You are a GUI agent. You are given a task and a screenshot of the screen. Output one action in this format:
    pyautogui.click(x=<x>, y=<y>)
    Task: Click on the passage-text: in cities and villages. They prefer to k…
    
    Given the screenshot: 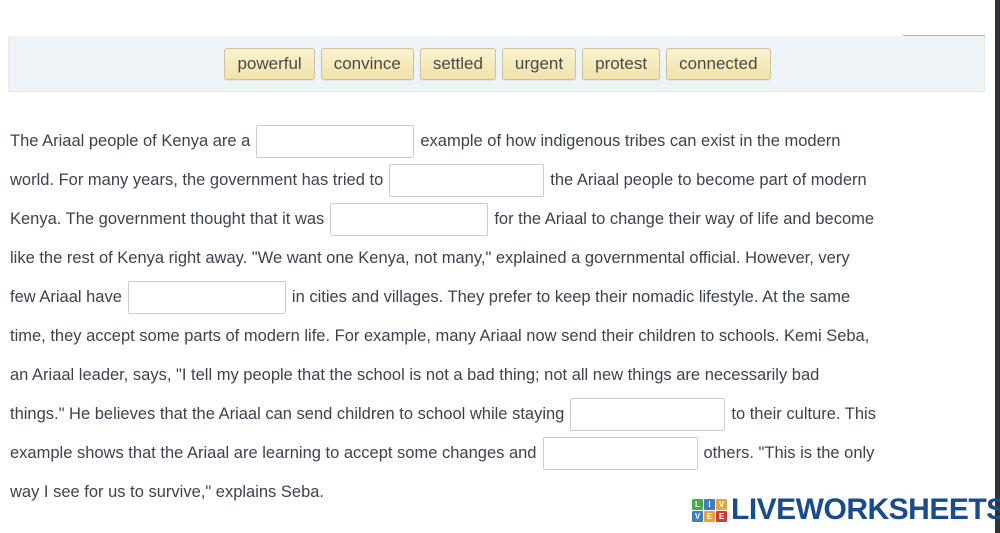 What is the action you would take?
    pyautogui.click(x=571, y=297)
    